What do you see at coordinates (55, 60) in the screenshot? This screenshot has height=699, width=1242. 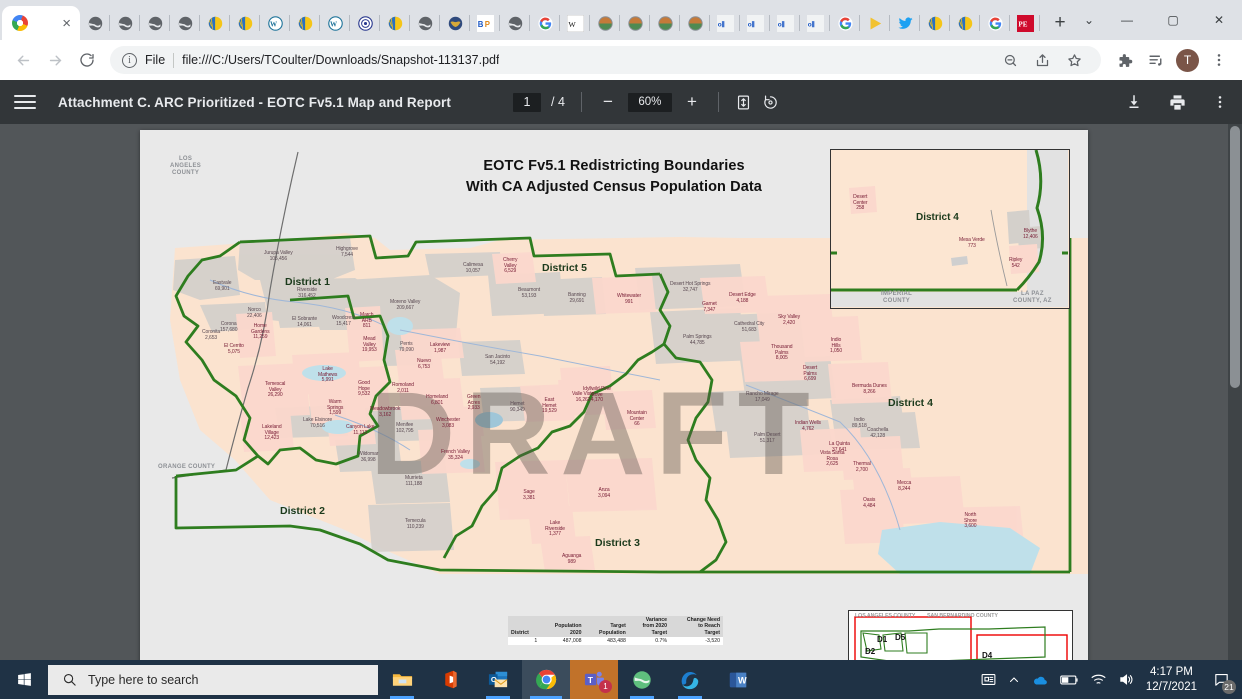 I see `forward-button` at bounding box center [55, 60].